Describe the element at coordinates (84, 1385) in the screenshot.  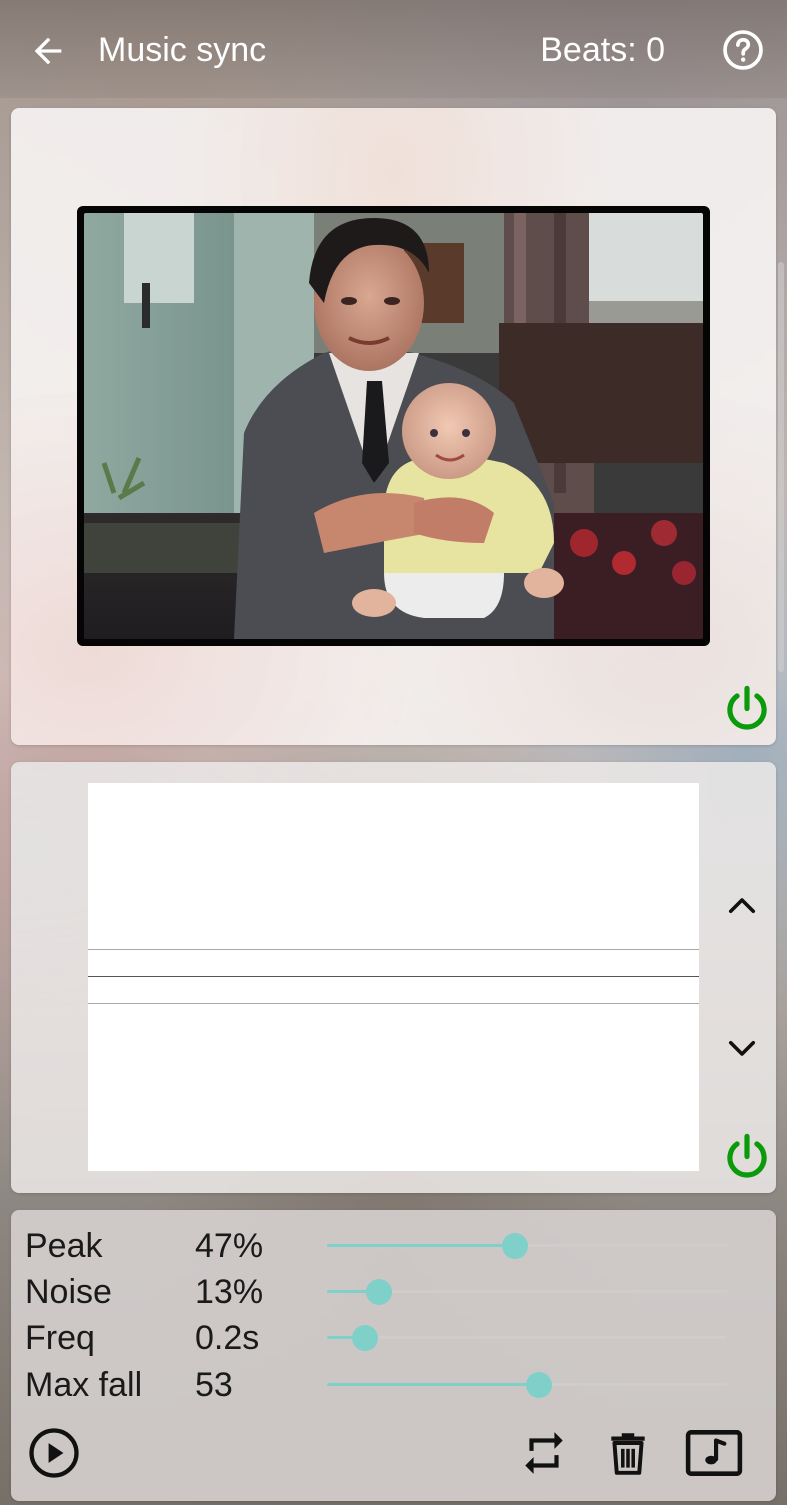
I see `param-label: Max fall` at that location.